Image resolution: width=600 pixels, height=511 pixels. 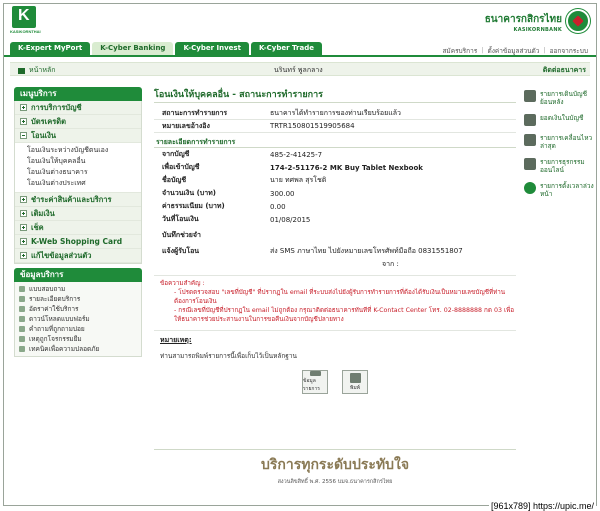 I want to click on quick-link-label: รายการเดินบัญชีย้อนหลัง, so click(x=563, y=98).